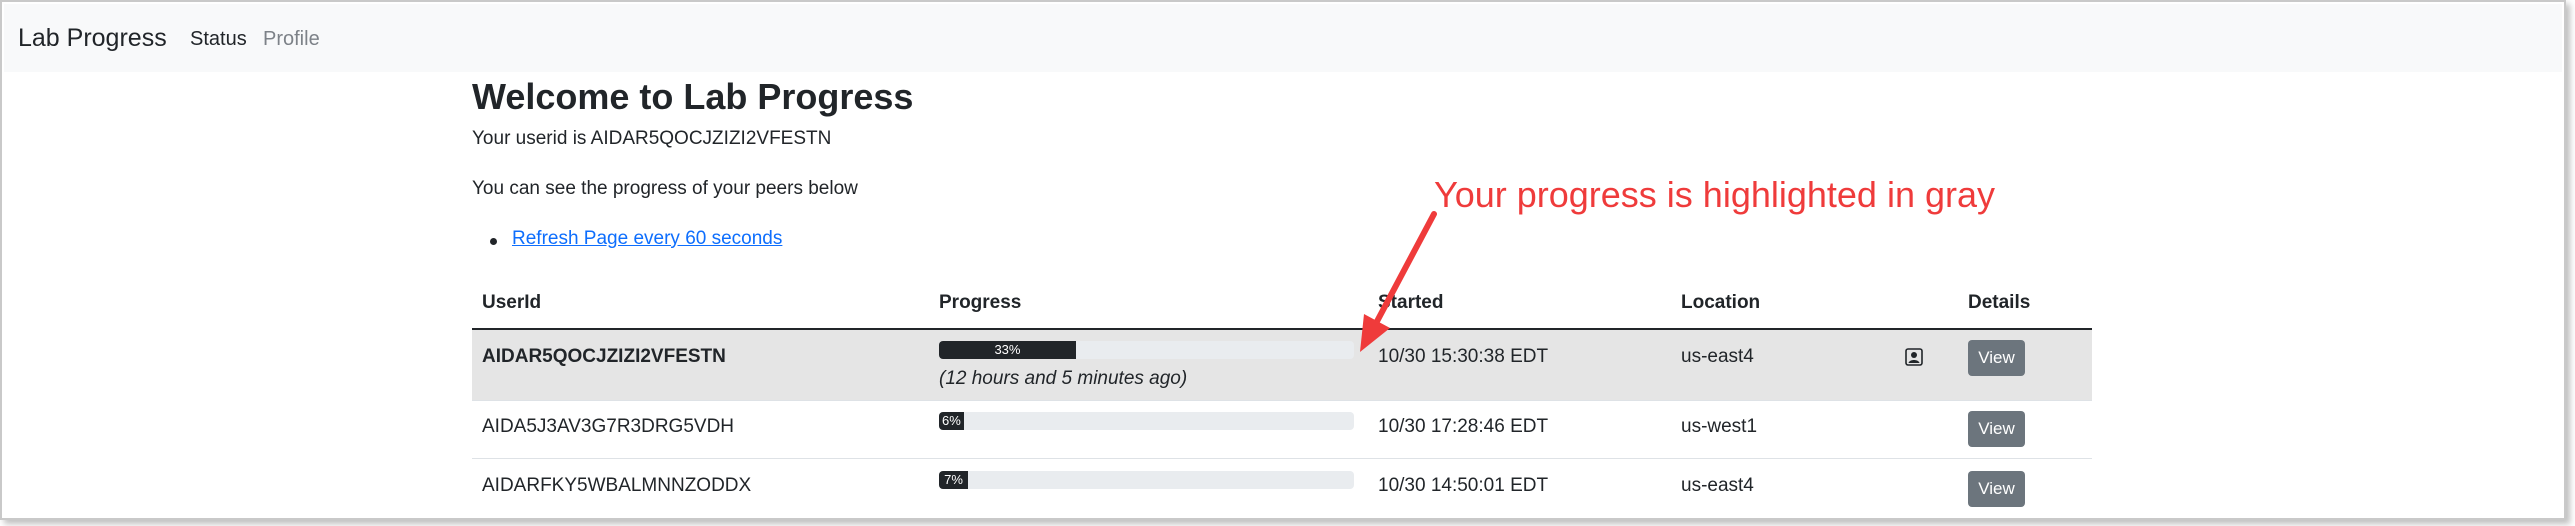 The image size is (2575, 526). What do you see at coordinates (92, 38) in the screenshot?
I see `navbar-brand: Lab Progress` at bounding box center [92, 38].